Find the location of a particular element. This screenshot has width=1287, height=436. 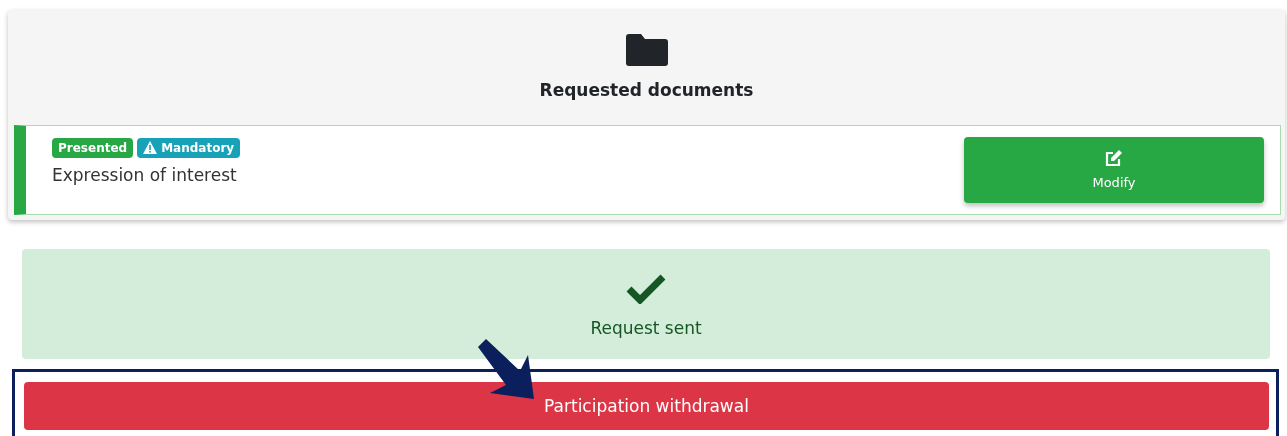

document-name: Expression of interest is located at coordinates (145, 174).